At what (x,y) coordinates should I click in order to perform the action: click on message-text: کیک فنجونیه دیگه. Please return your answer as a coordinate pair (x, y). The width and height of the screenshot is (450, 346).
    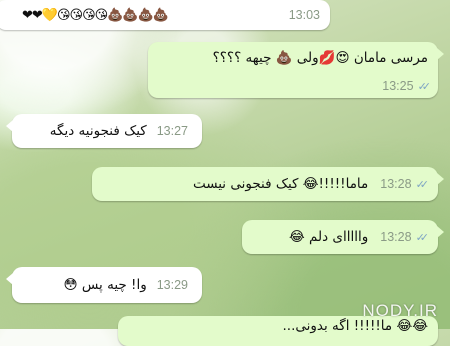
    Looking at the image, I should click on (98, 131).